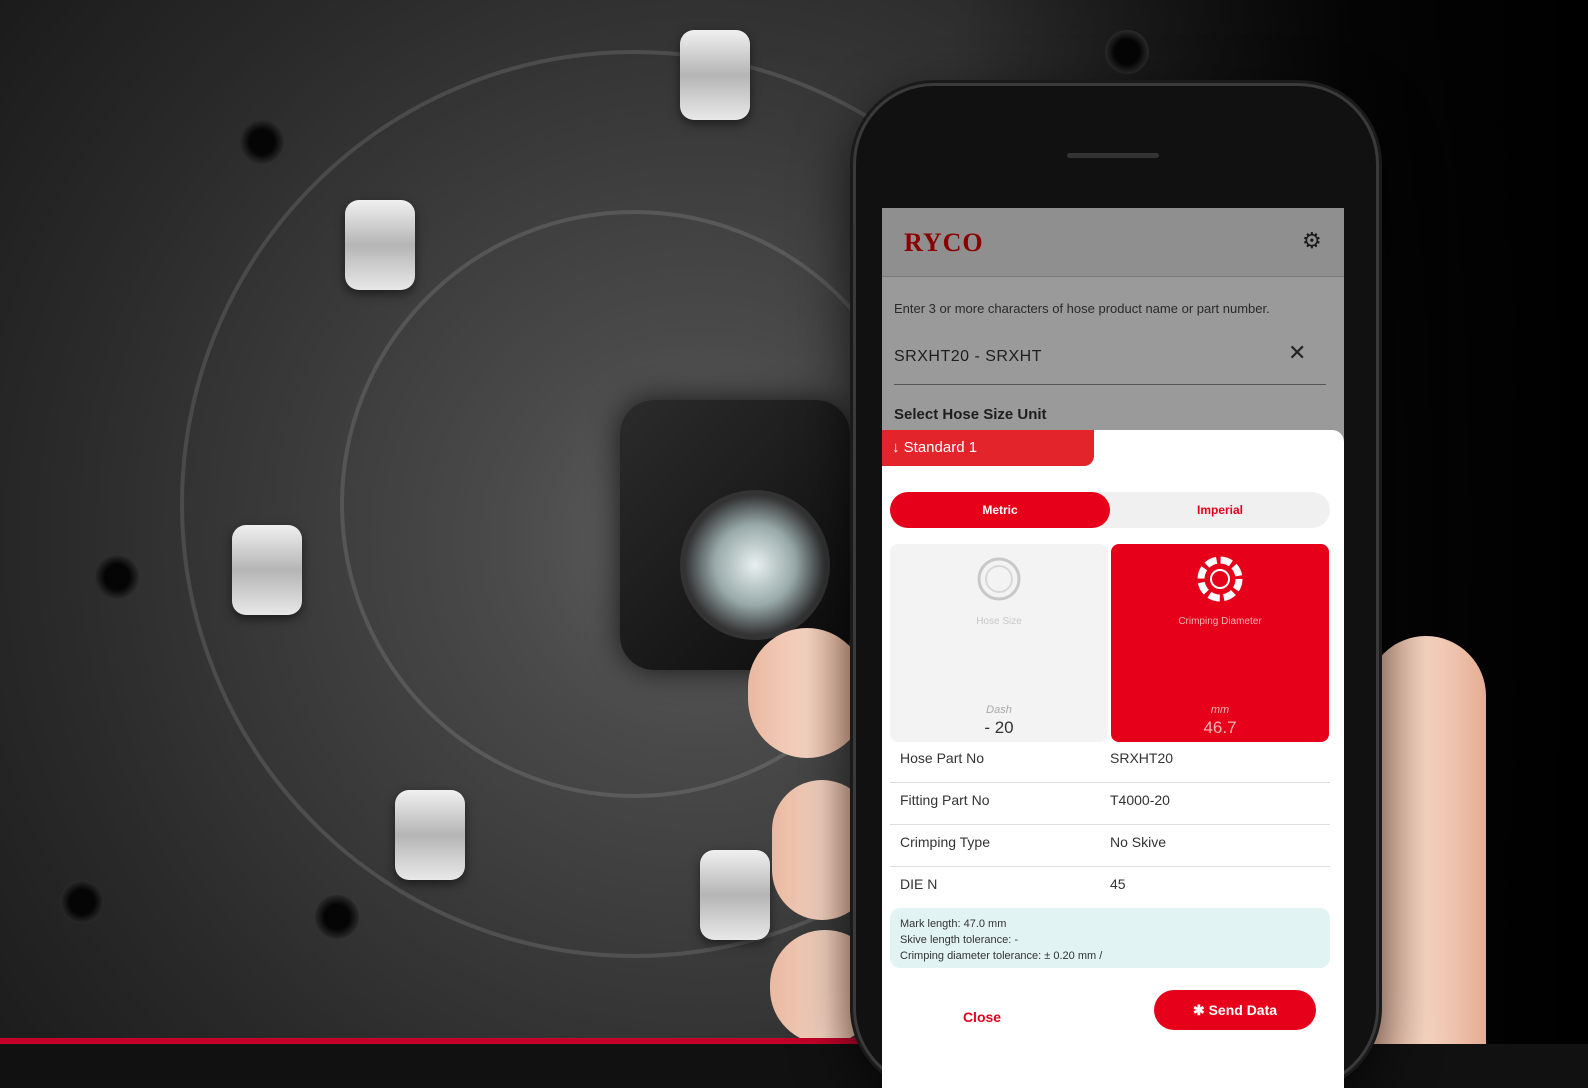  I want to click on unit-toggle: Metric Imperial, so click(1110, 510).